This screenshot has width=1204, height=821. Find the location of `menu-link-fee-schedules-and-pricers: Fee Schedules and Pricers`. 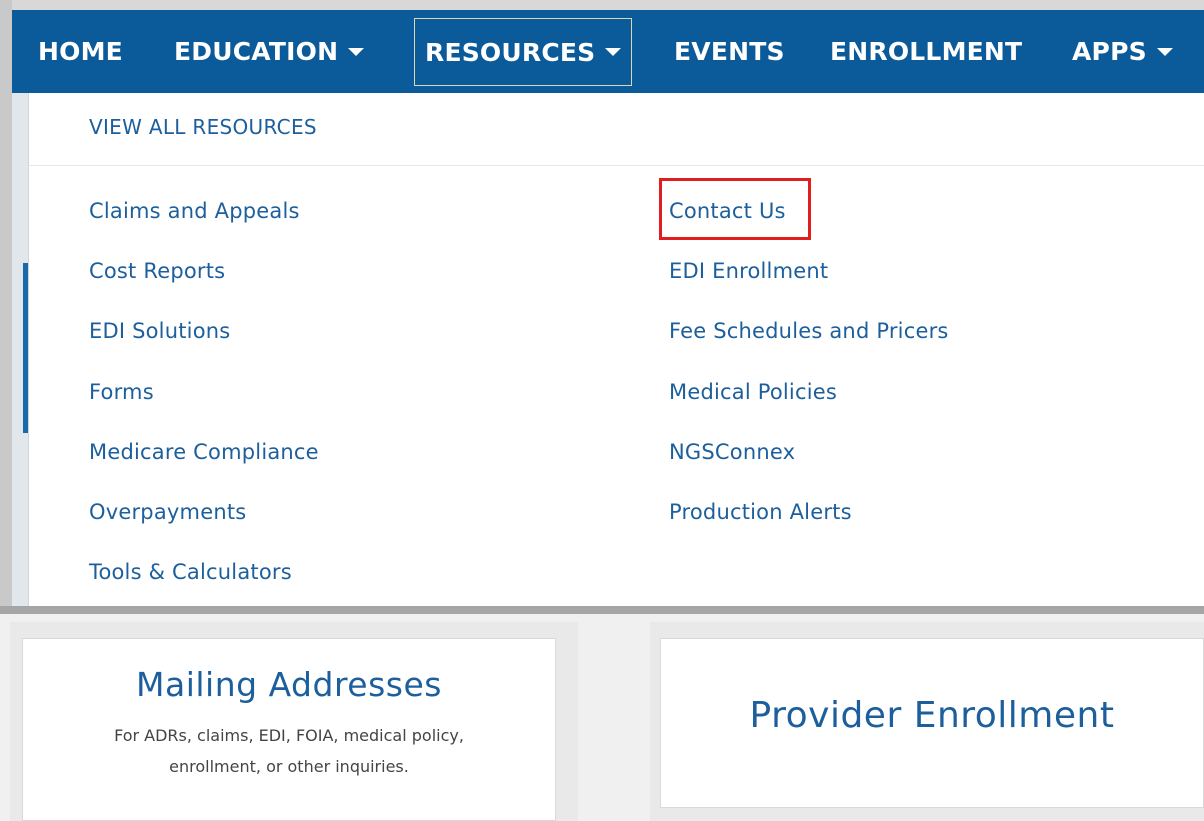

menu-link-fee-schedules-and-pricers: Fee Schedules and Pricers is located at coordinates (809, 331).